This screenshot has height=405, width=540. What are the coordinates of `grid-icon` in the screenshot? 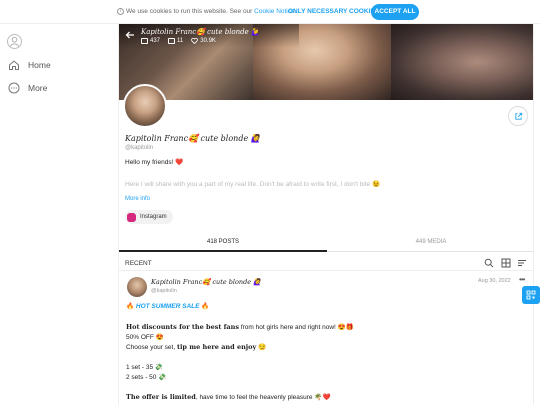 It's located at (506, 263).